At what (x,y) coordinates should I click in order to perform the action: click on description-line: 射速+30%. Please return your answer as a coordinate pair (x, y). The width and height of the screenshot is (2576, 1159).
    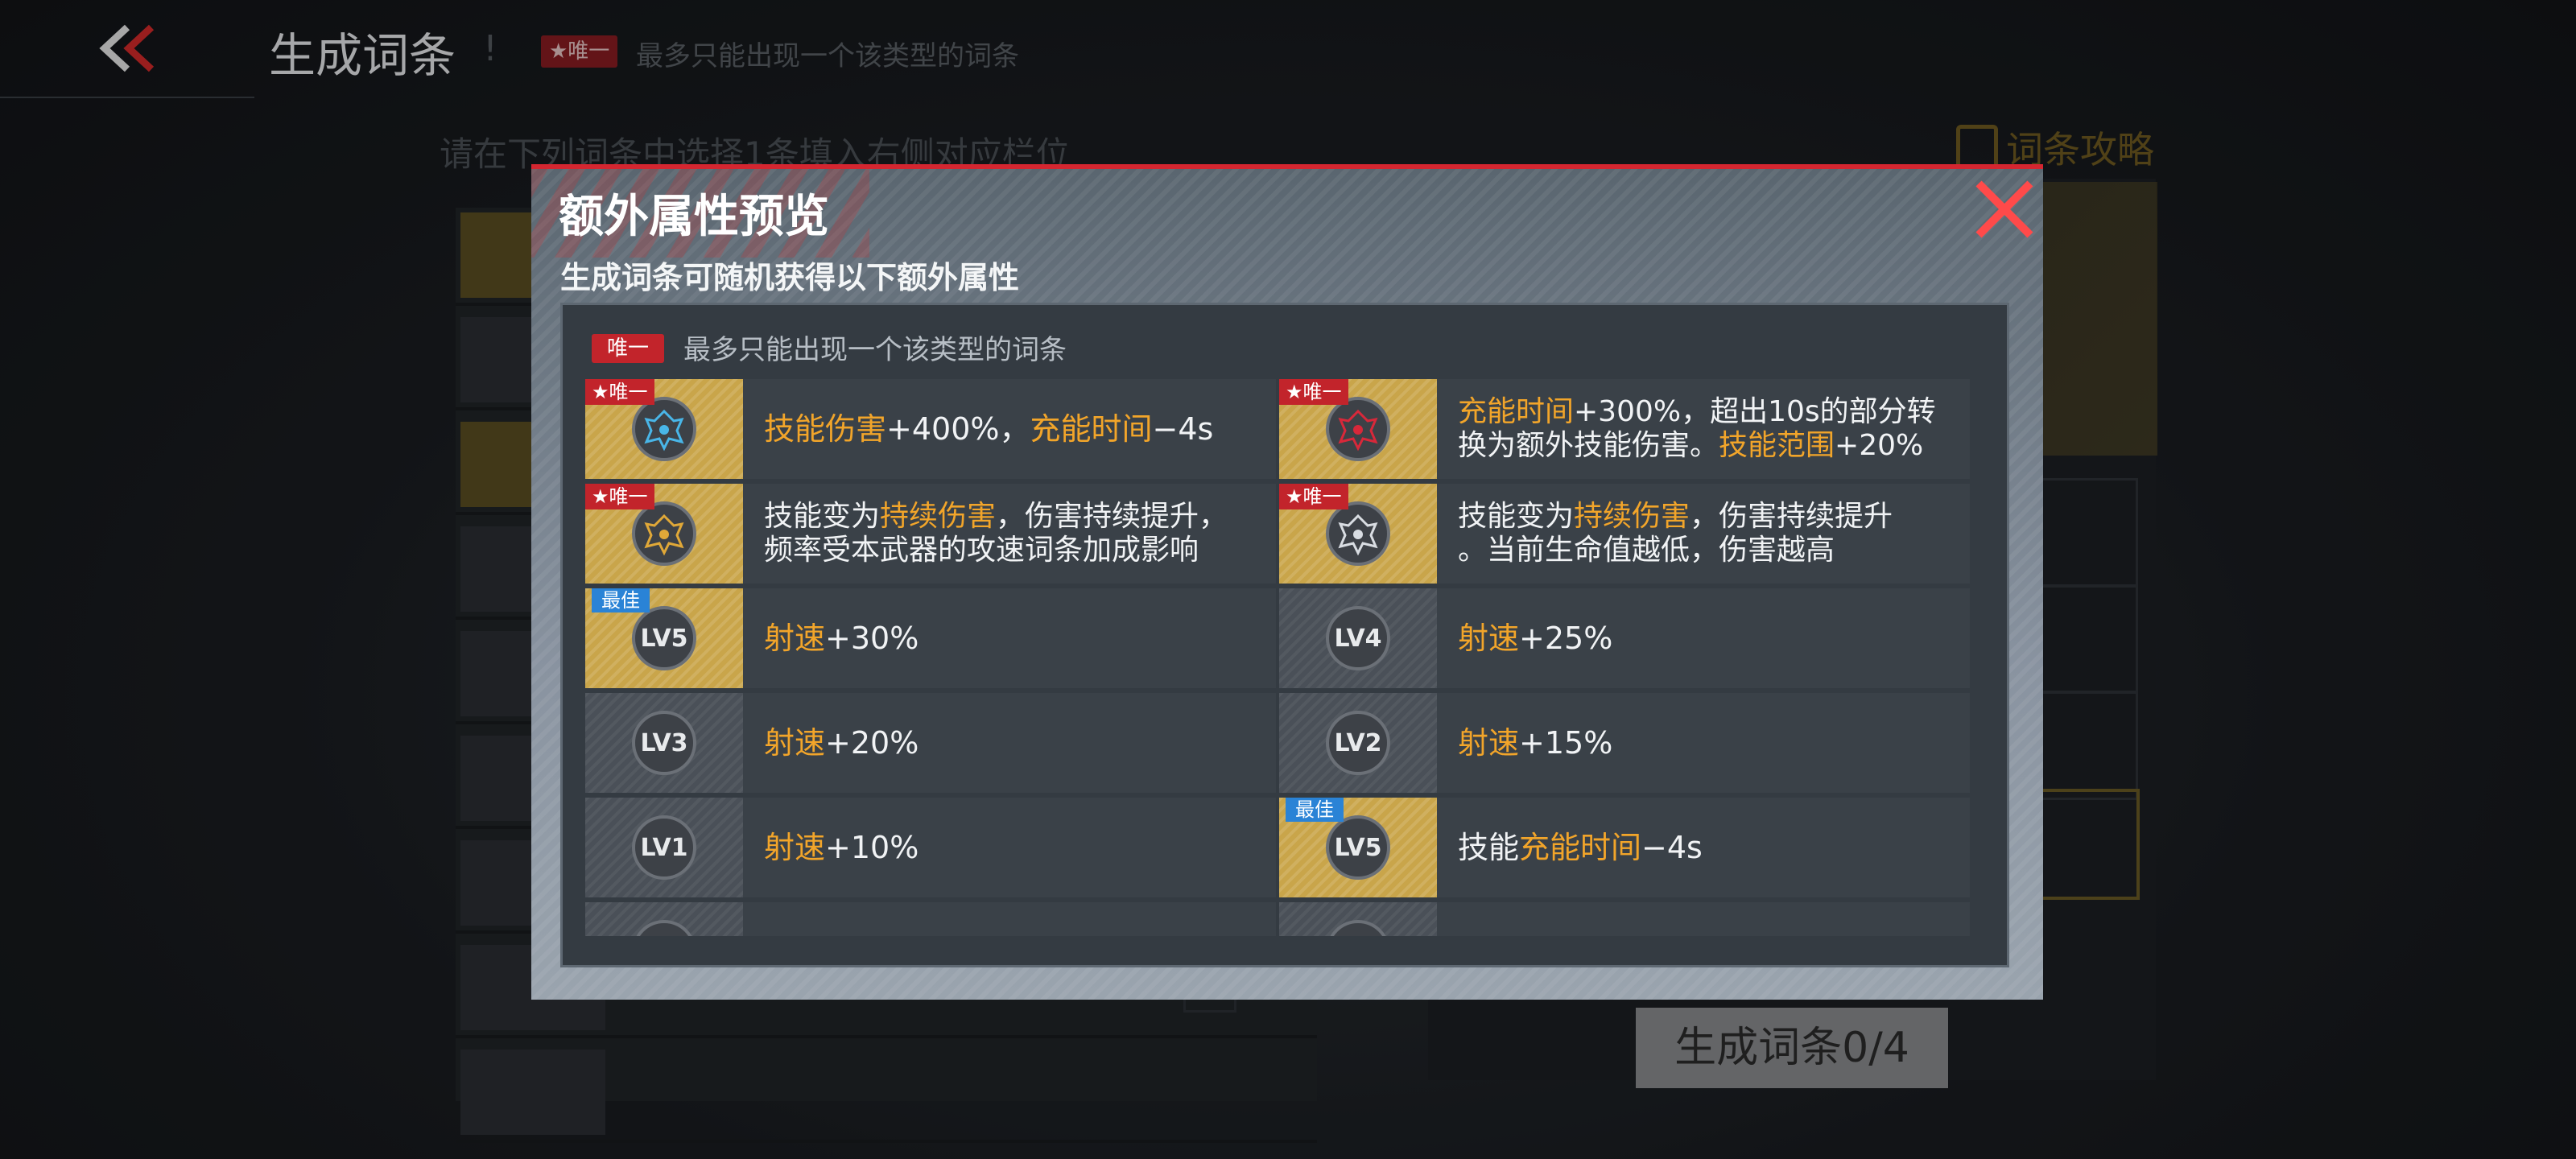
    Looking at the image, I should click on (1013, 638).